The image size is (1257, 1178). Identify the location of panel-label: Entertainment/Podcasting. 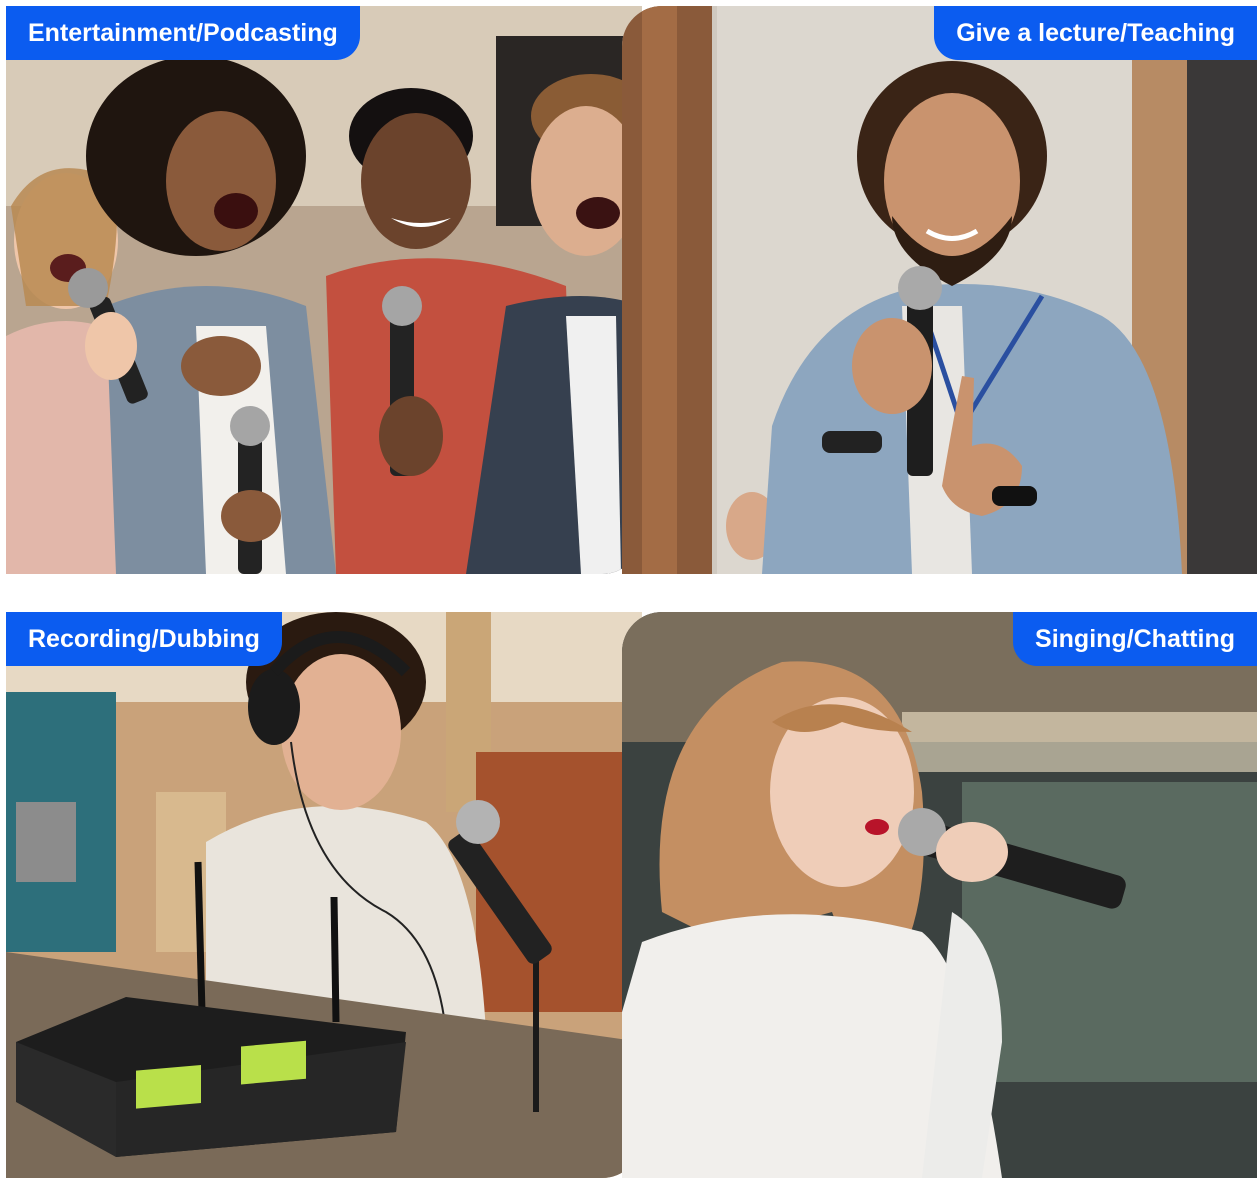
(183, 33).